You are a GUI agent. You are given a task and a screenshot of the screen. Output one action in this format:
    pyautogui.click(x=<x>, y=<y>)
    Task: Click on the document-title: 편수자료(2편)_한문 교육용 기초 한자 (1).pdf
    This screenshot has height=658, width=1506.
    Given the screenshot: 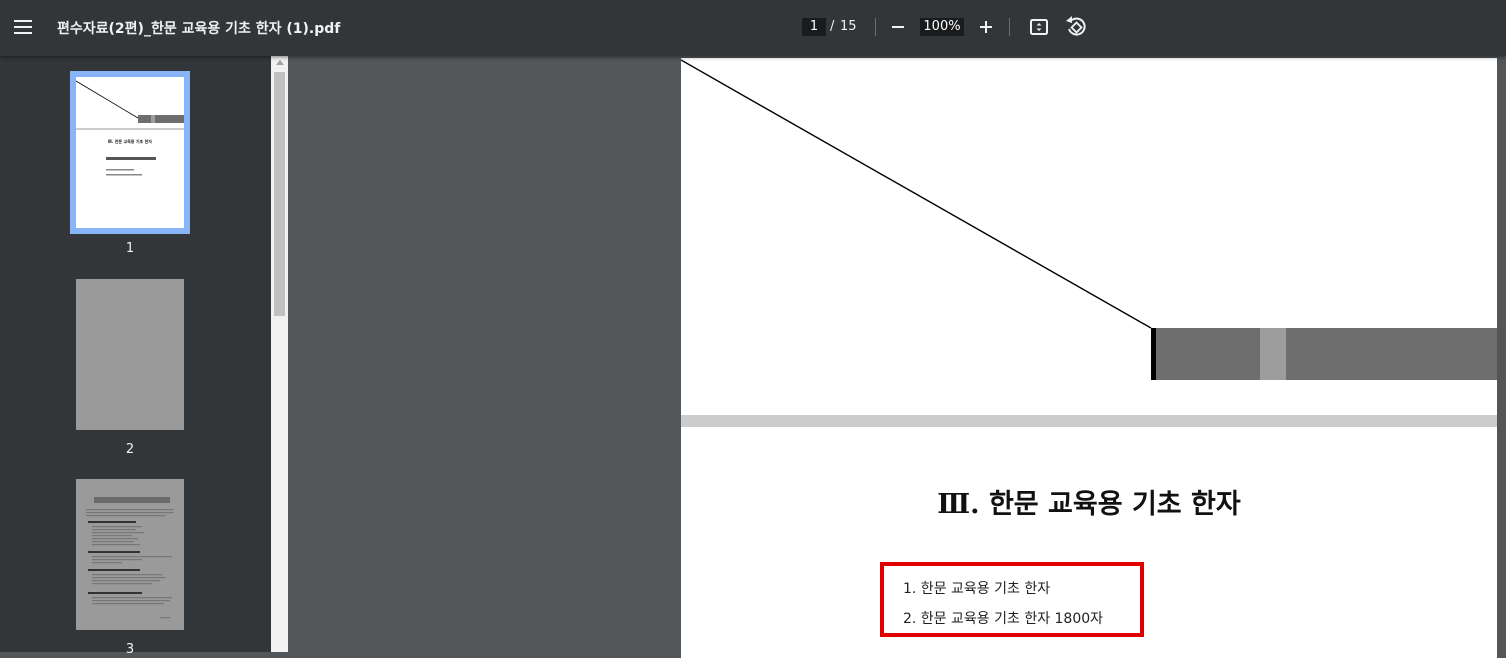 What is the action you would take?
    pyautogui.click(x=199, y=29)
    